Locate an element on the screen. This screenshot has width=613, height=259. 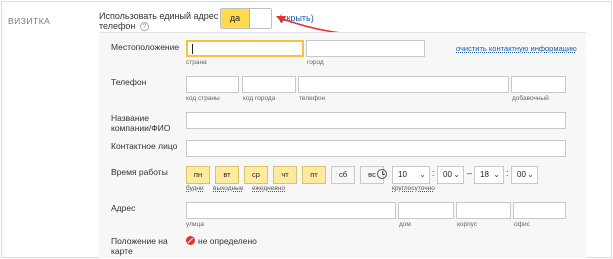
country-caption: страна is located at coordinates (196, 62).